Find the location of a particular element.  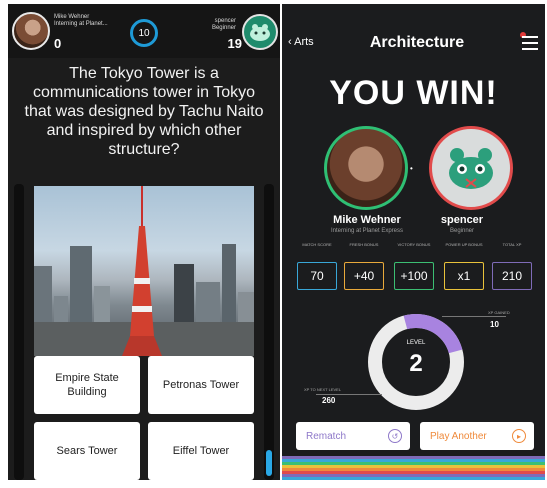

level-number: 2 is located at coordinates (416, 363).